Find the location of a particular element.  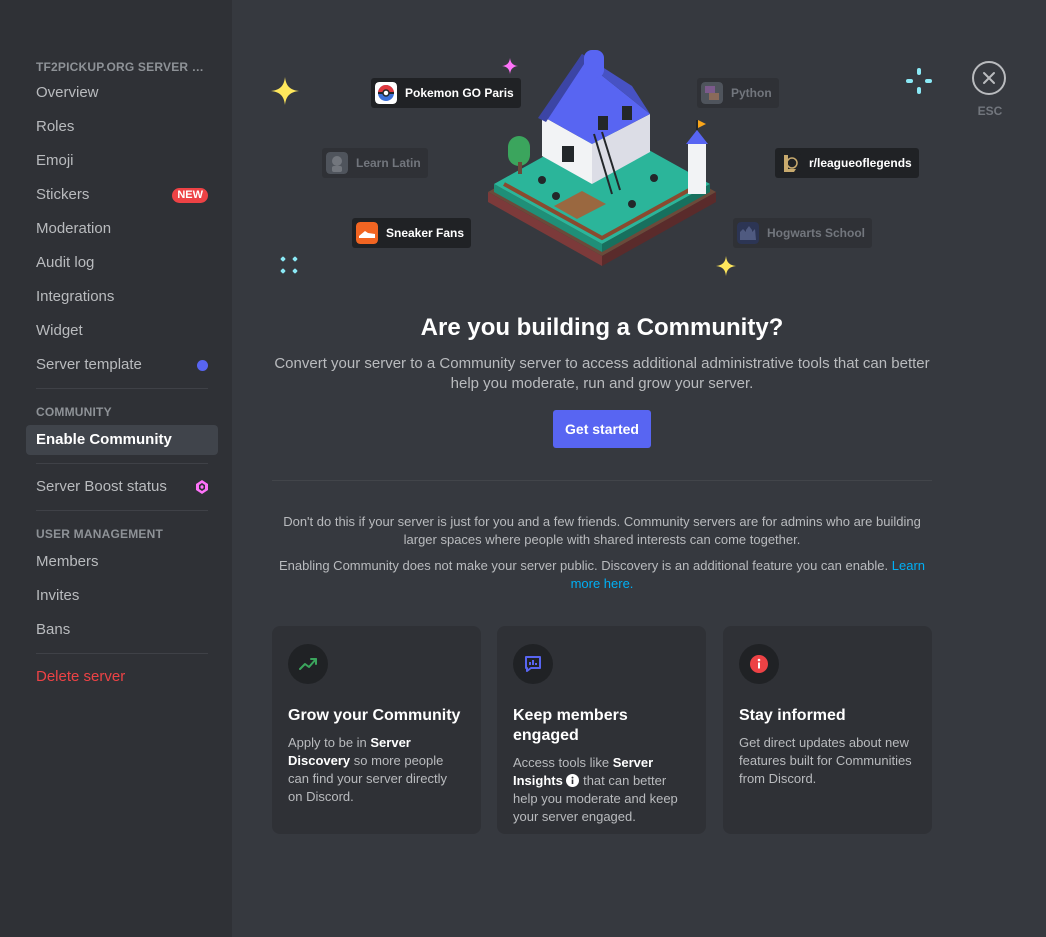

sidebar-item-invites: Invites is located at coordinates (122, 596).